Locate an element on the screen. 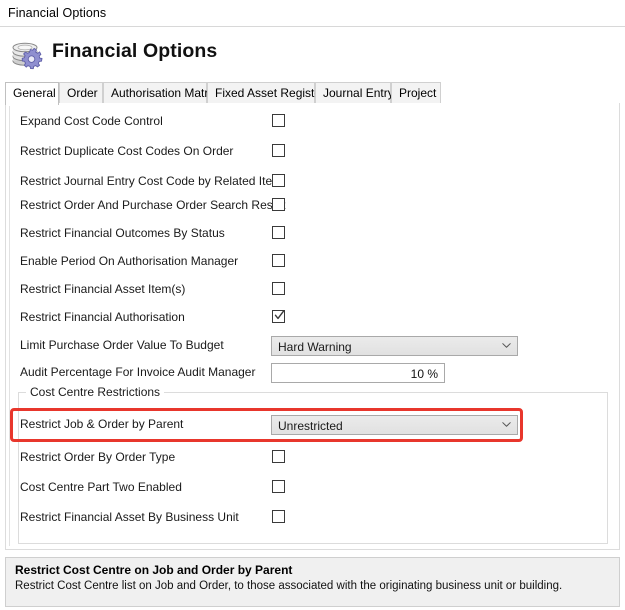 This screenshot has width=625, height=610. dropdown-selected-value: Unrestricted is located at coordinates (310, 426).